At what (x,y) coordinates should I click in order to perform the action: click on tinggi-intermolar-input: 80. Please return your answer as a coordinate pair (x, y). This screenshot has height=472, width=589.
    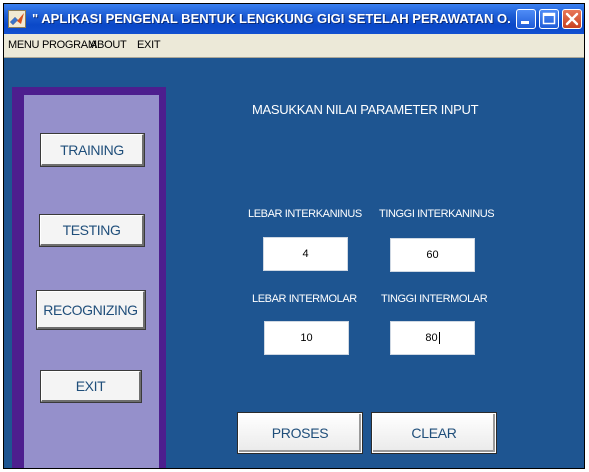
    Looking at the image, I should click on (432, 338).